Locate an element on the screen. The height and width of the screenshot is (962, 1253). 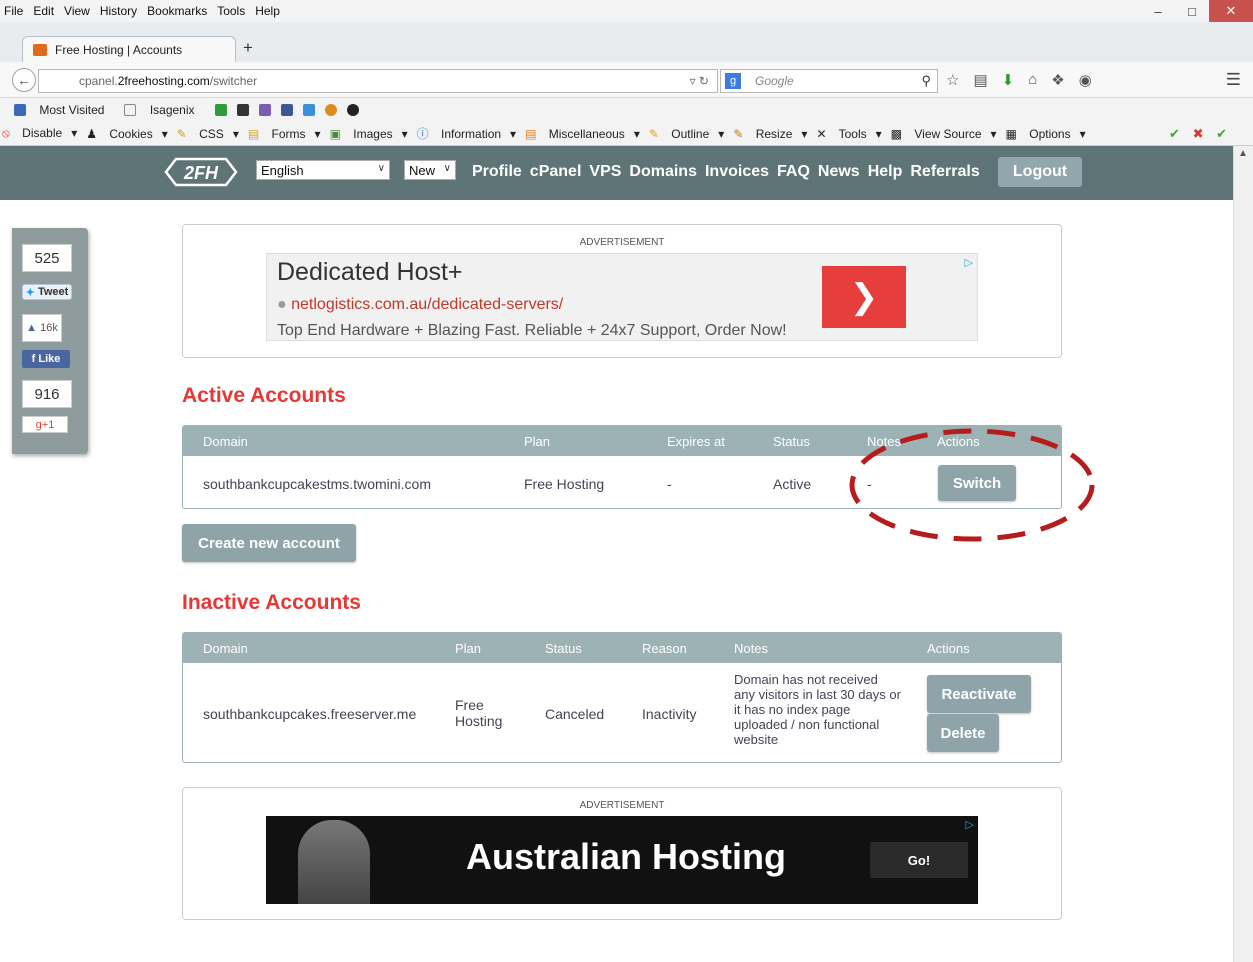
tab-strip: Free Hosting | Accounts + is located at coordinates (626, 42).